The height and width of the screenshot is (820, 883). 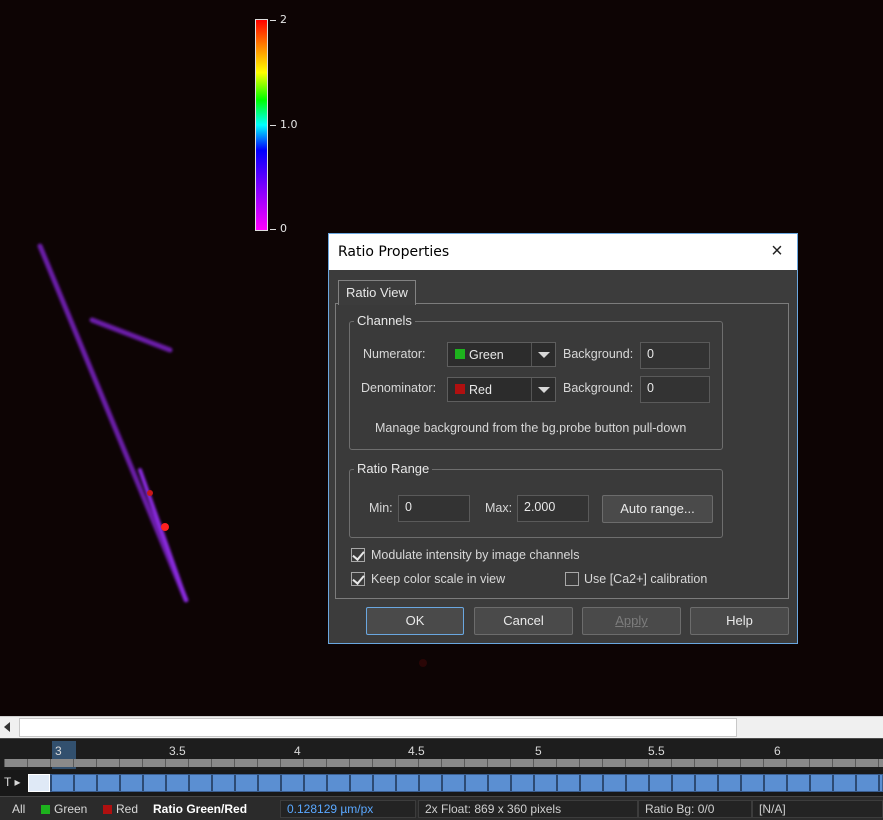 What do you see at coordinates (817, 809) in the screenshot?
I see `value-readout: [N/A]` at bounding box center [817, 809].